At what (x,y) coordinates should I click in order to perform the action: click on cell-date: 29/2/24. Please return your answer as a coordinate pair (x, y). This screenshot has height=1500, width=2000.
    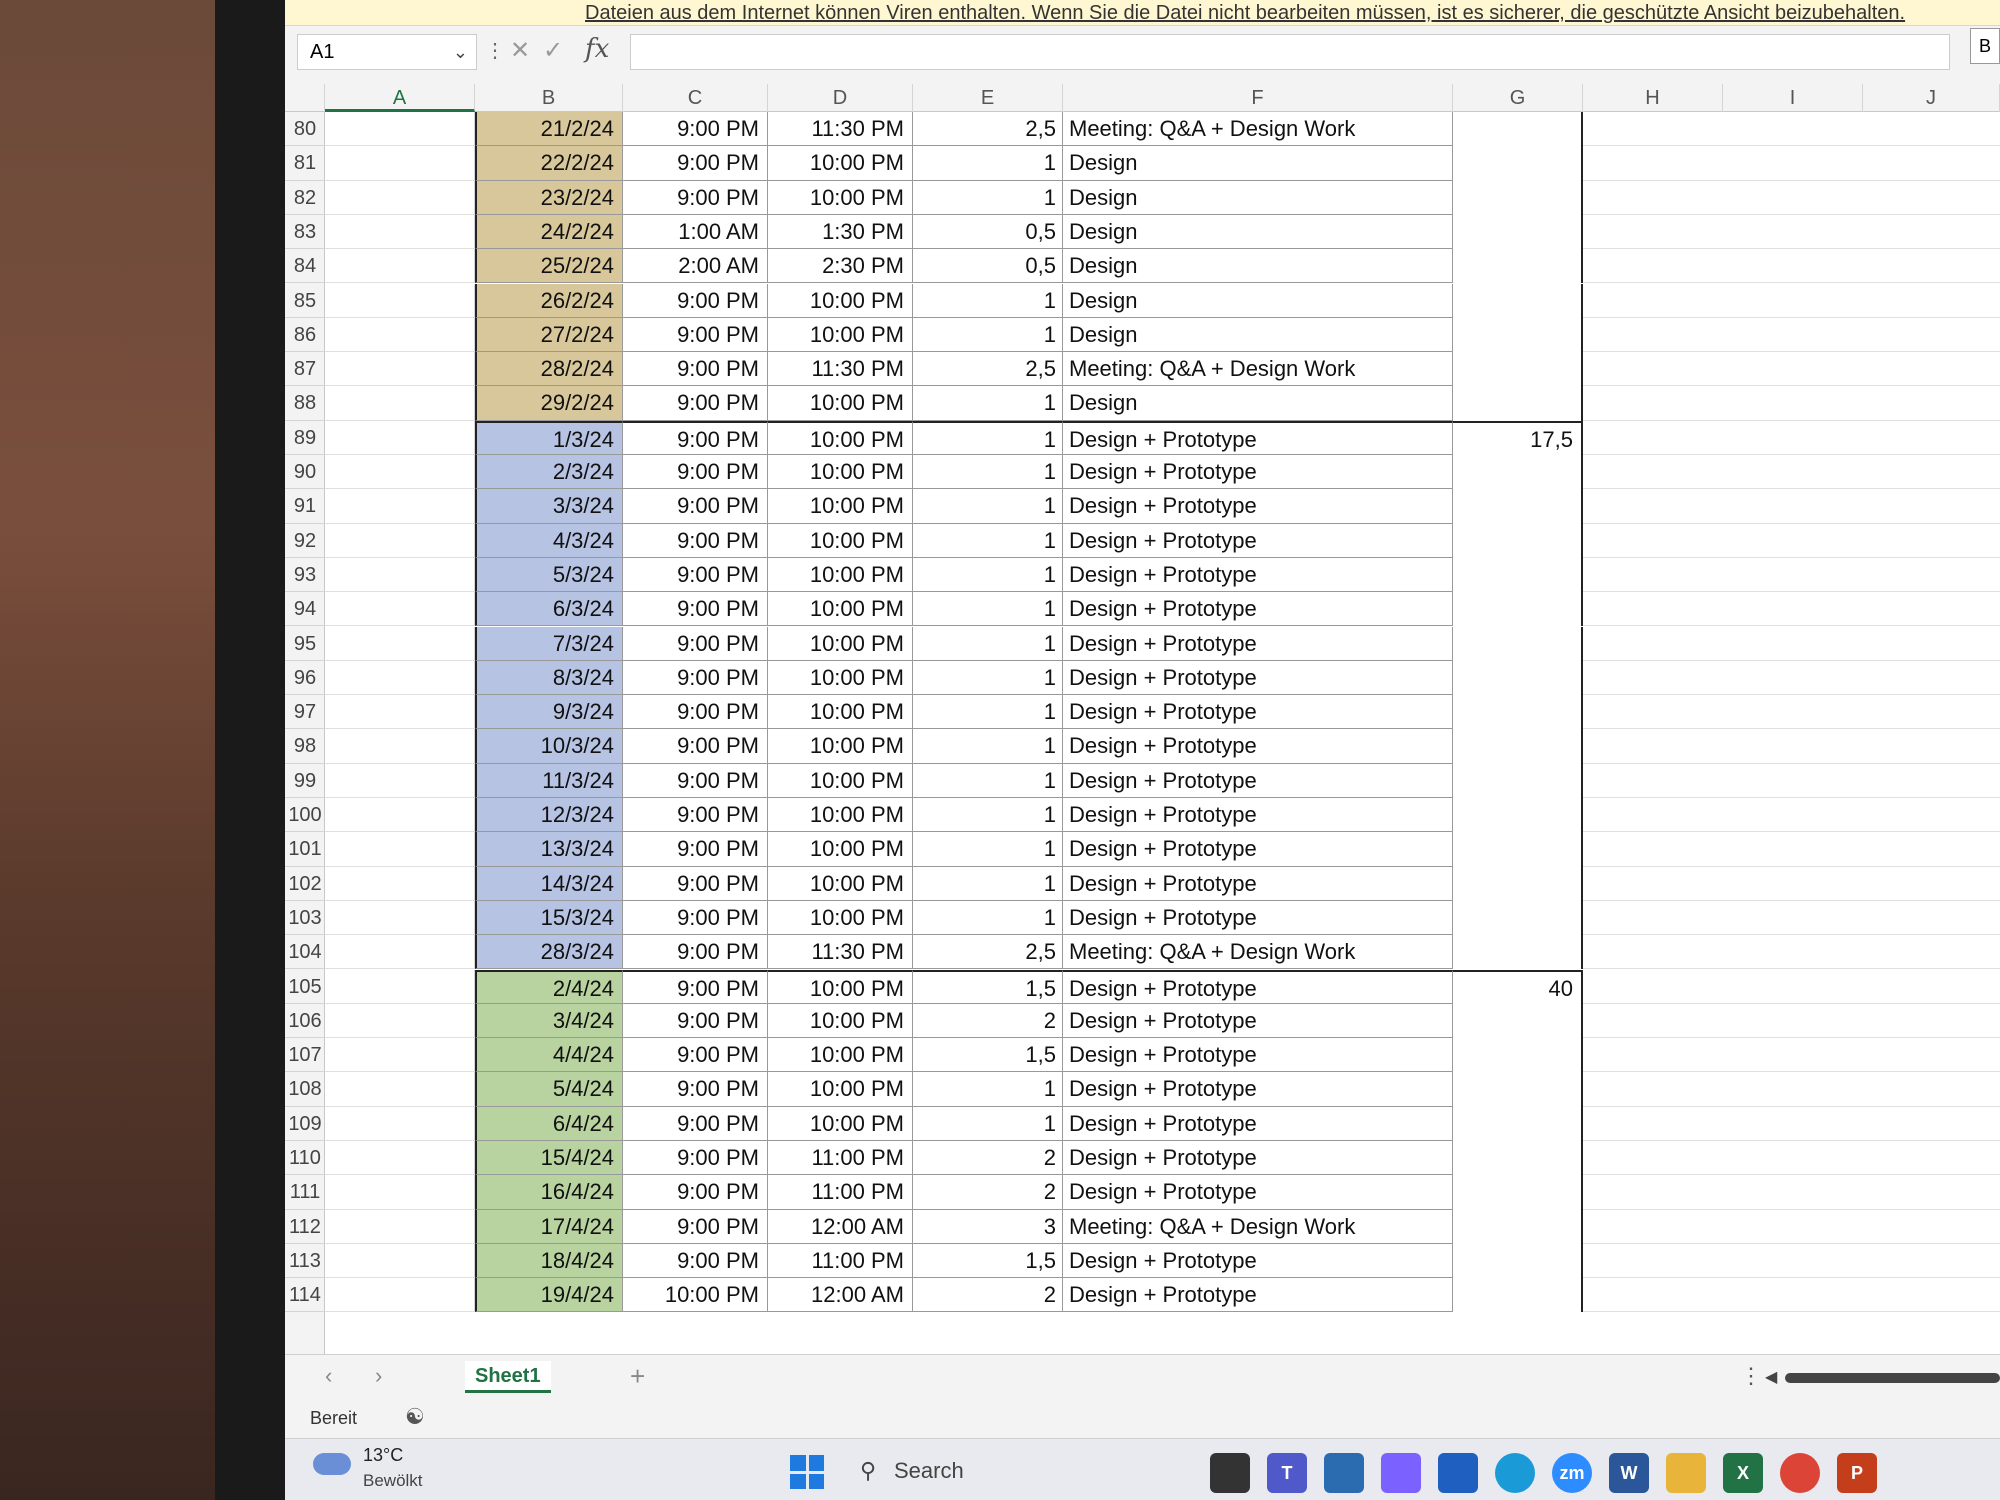
    Looking at the image, I should click on (549, 403).